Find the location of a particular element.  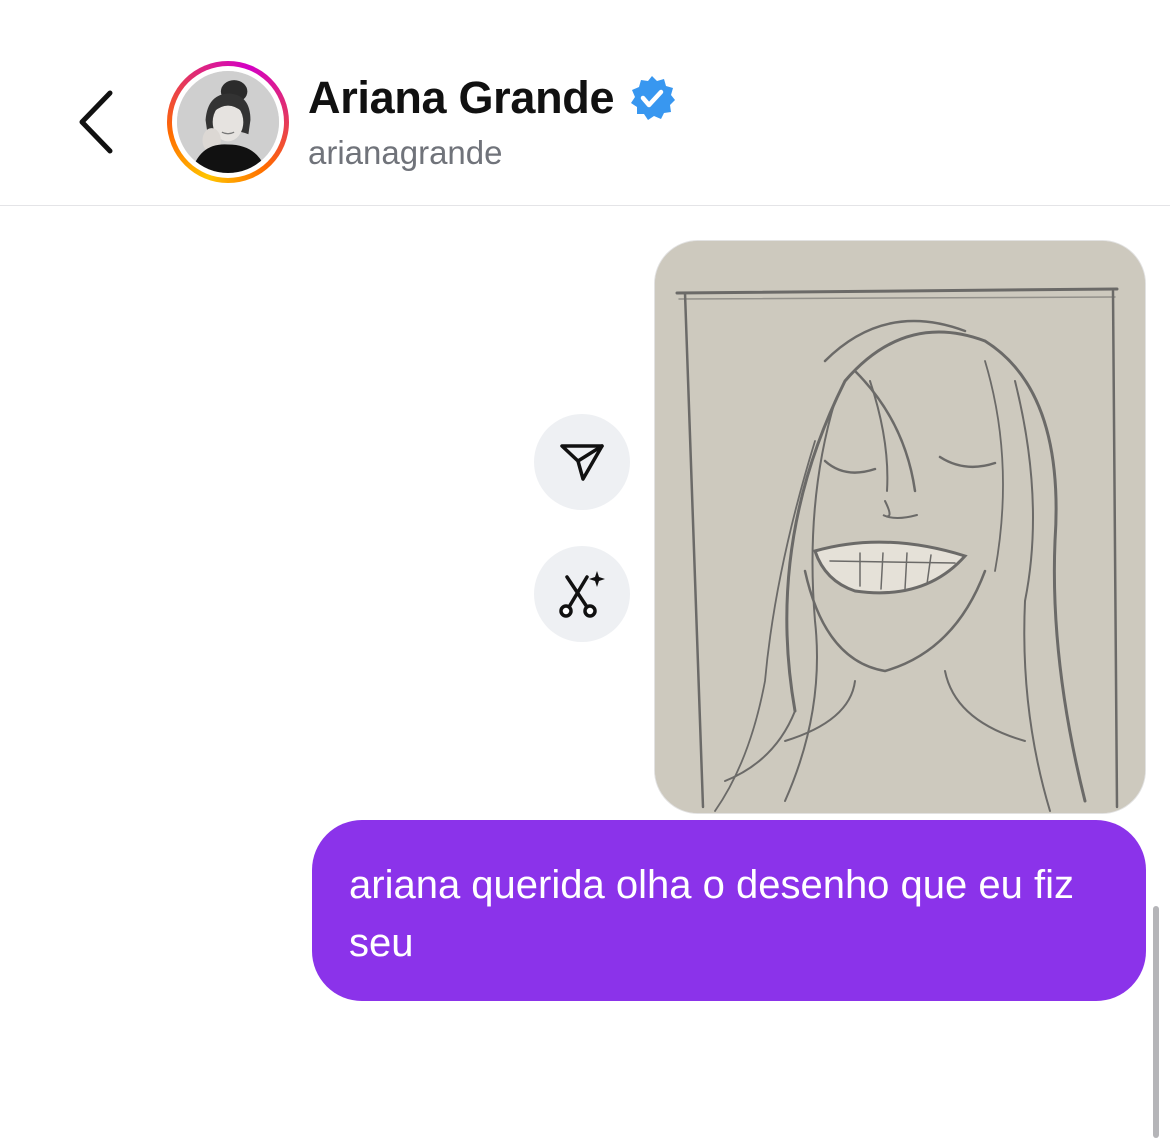

profile-photo is located at coordinates (228, 122).